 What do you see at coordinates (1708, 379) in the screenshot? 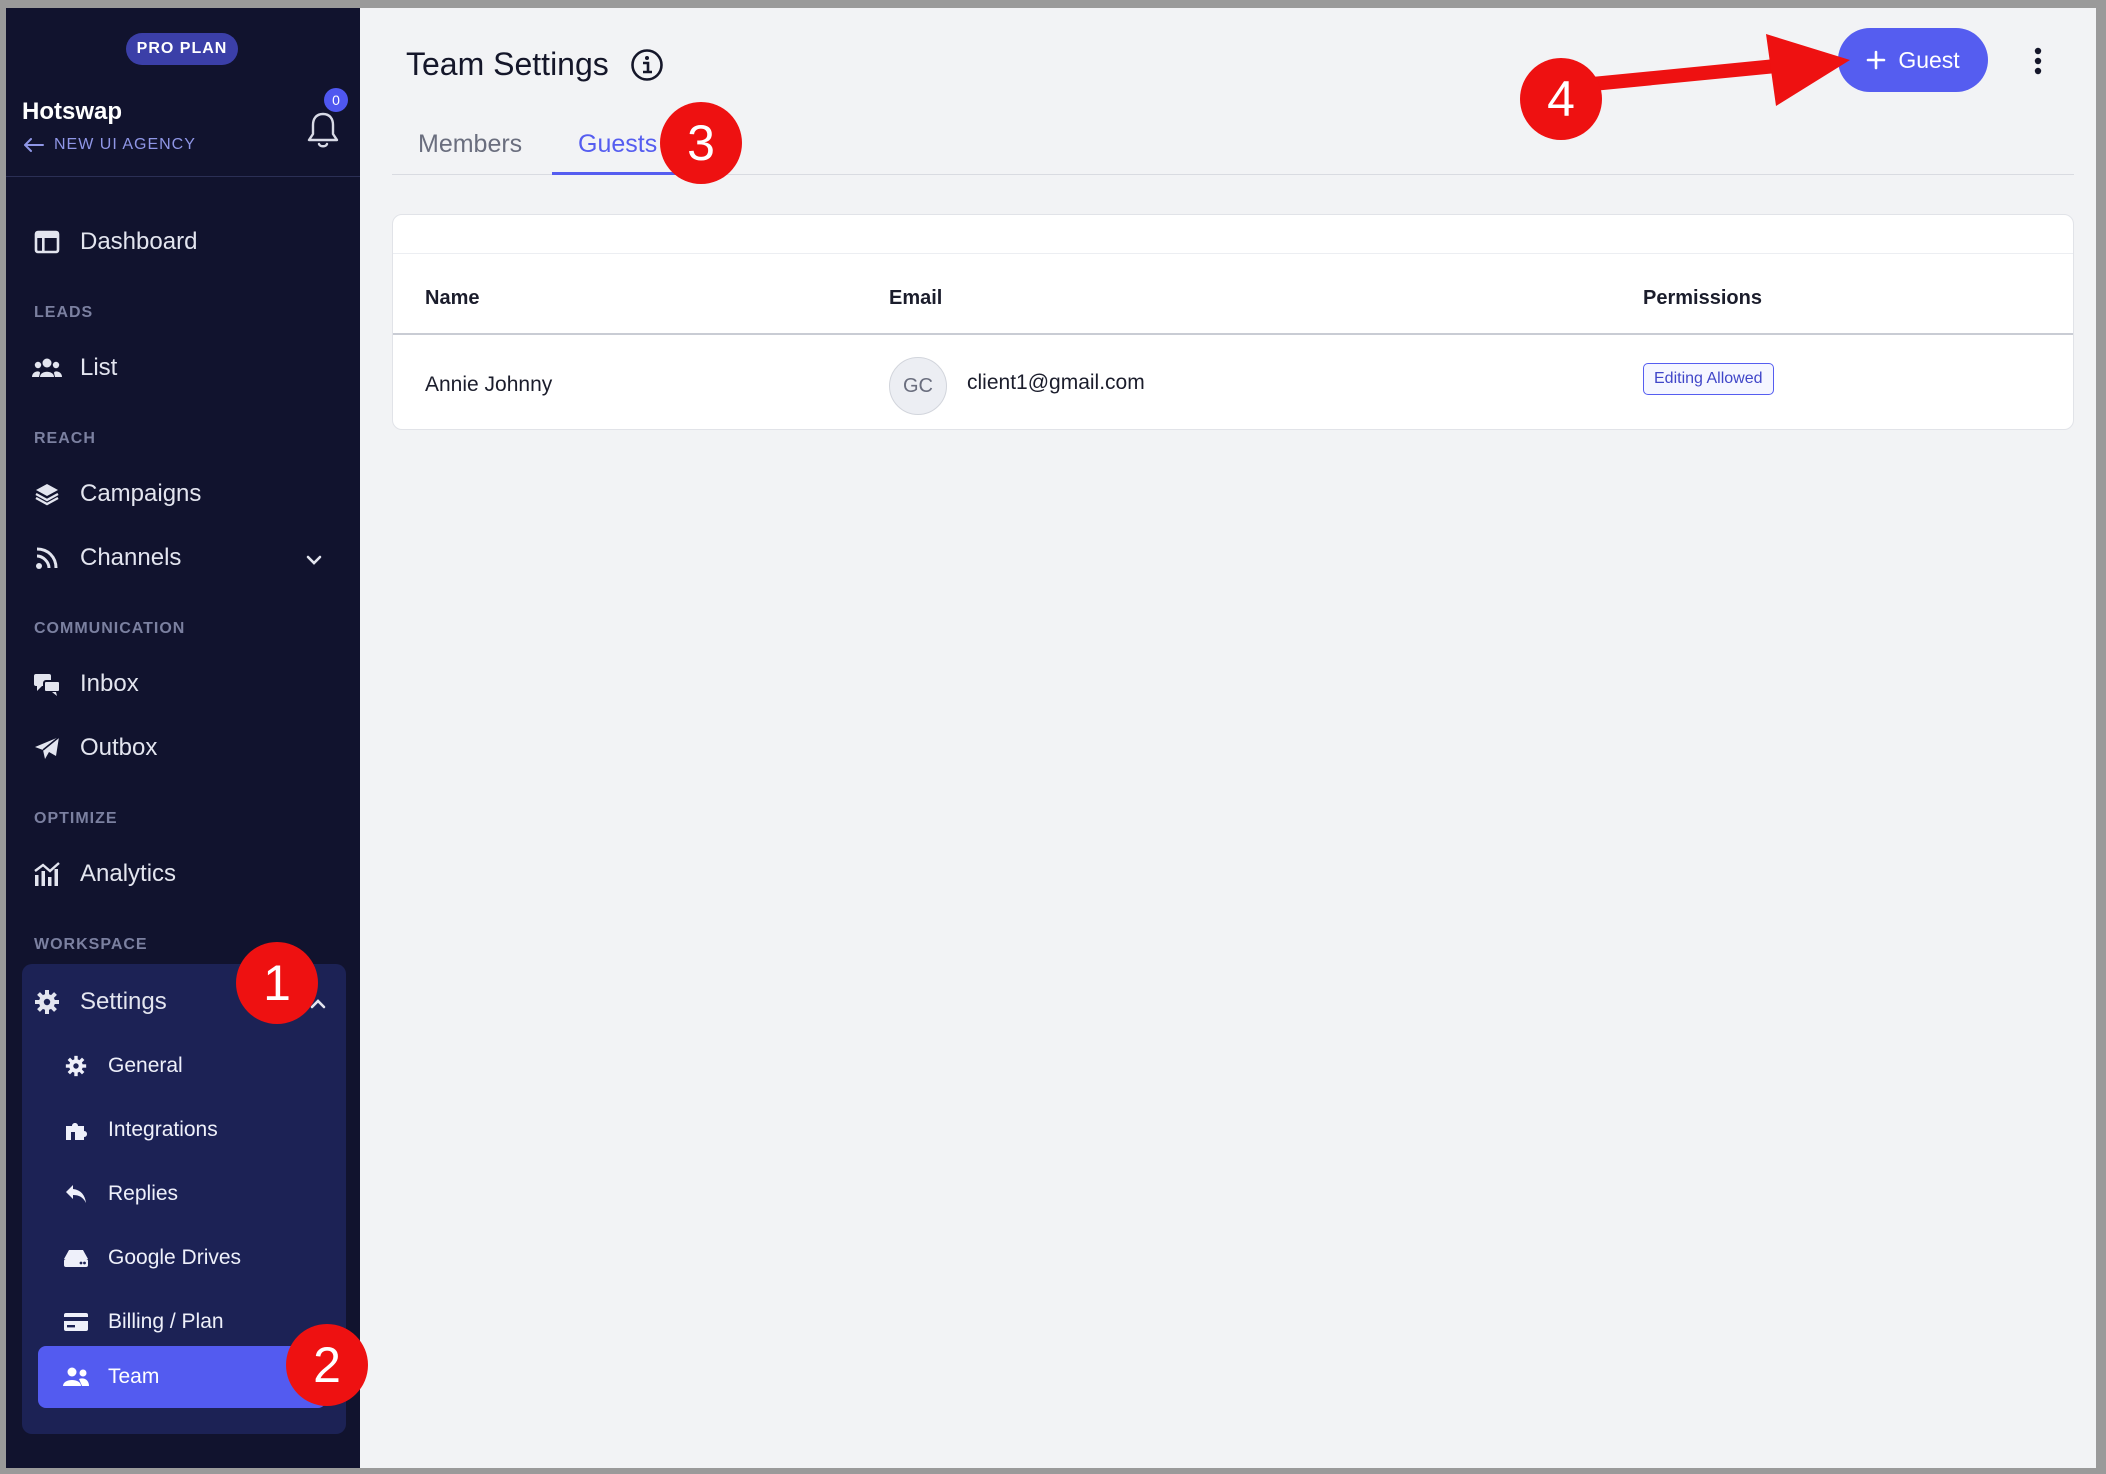
I see `permission-badge: Editing Allowed` at bounding box center [1708, 379].